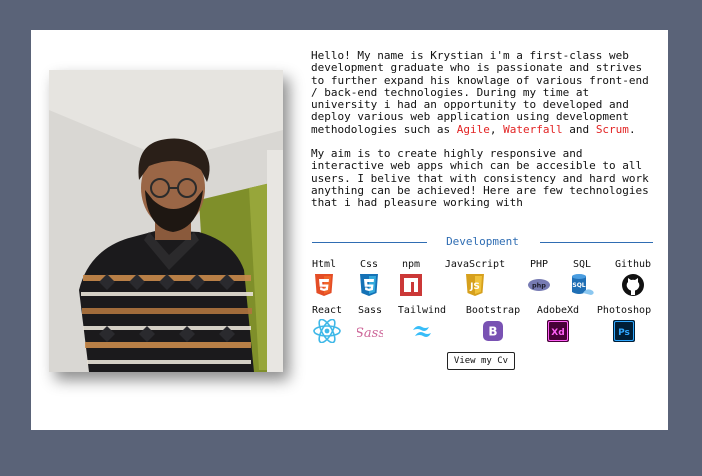  What do you see at coordinates (327, 331) in the screenshot?
I see `react-icon` at bounding box center [327, 331].